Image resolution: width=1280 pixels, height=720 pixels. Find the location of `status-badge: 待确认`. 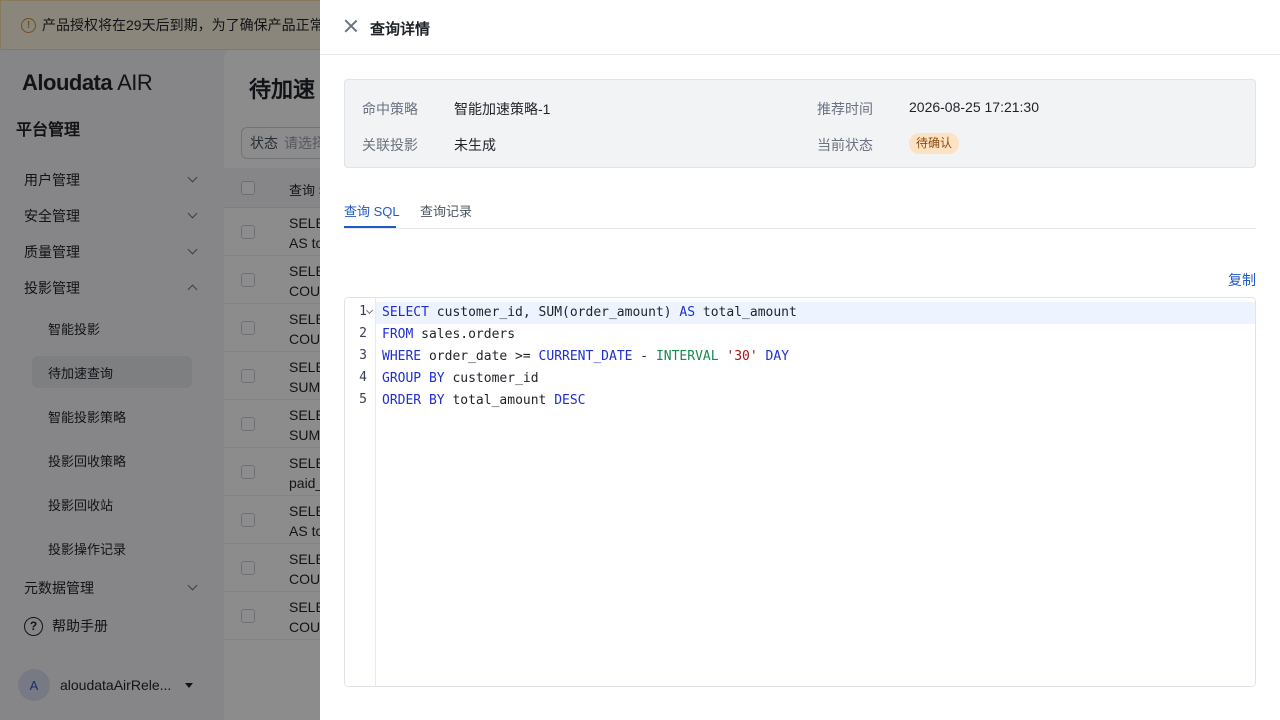

status-badge: 待确认 is located at coordinates (934, 143).